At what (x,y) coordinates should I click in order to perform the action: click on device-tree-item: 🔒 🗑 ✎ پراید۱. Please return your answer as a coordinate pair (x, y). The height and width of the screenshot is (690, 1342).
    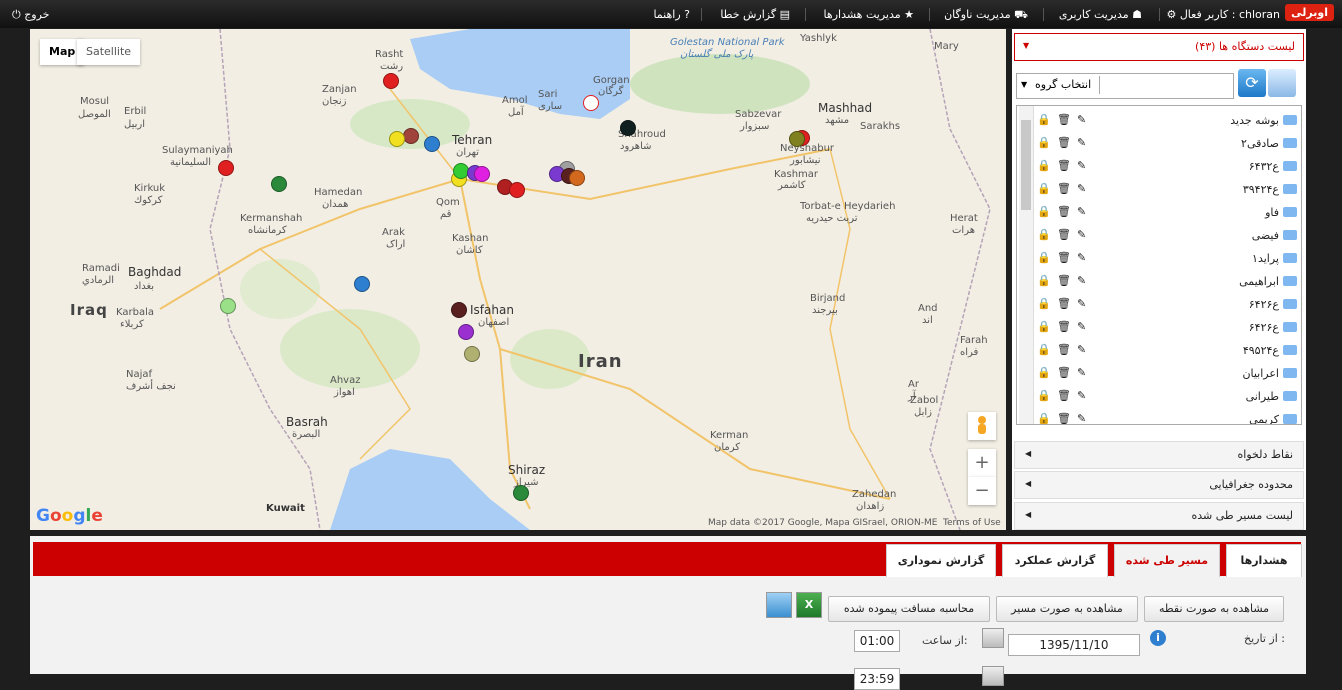
    Looking at the image, I should click on (1167, 259).